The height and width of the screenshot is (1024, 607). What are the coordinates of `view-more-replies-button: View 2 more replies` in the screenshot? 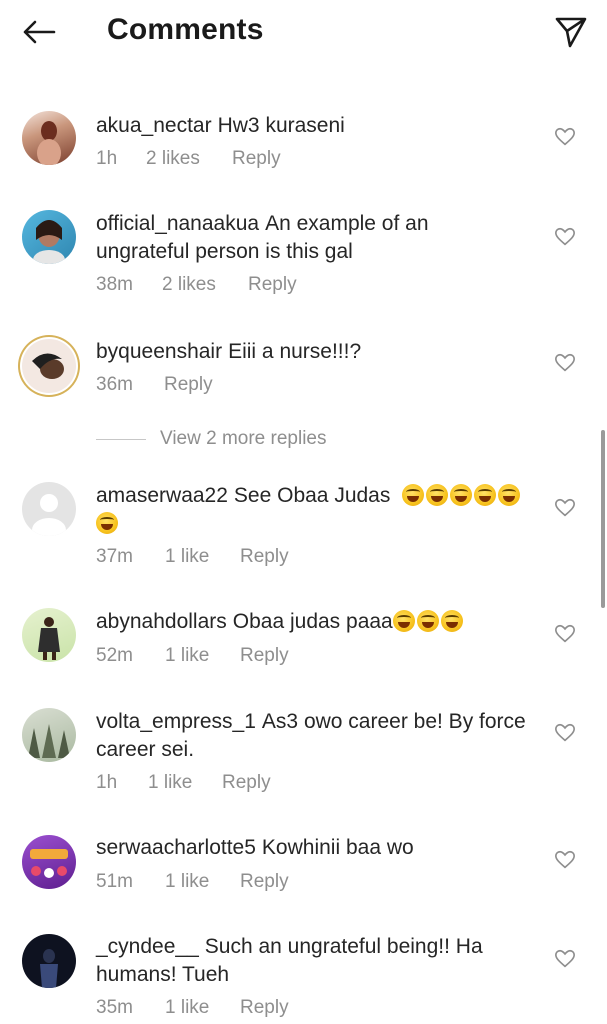 It's located at (211, 439).